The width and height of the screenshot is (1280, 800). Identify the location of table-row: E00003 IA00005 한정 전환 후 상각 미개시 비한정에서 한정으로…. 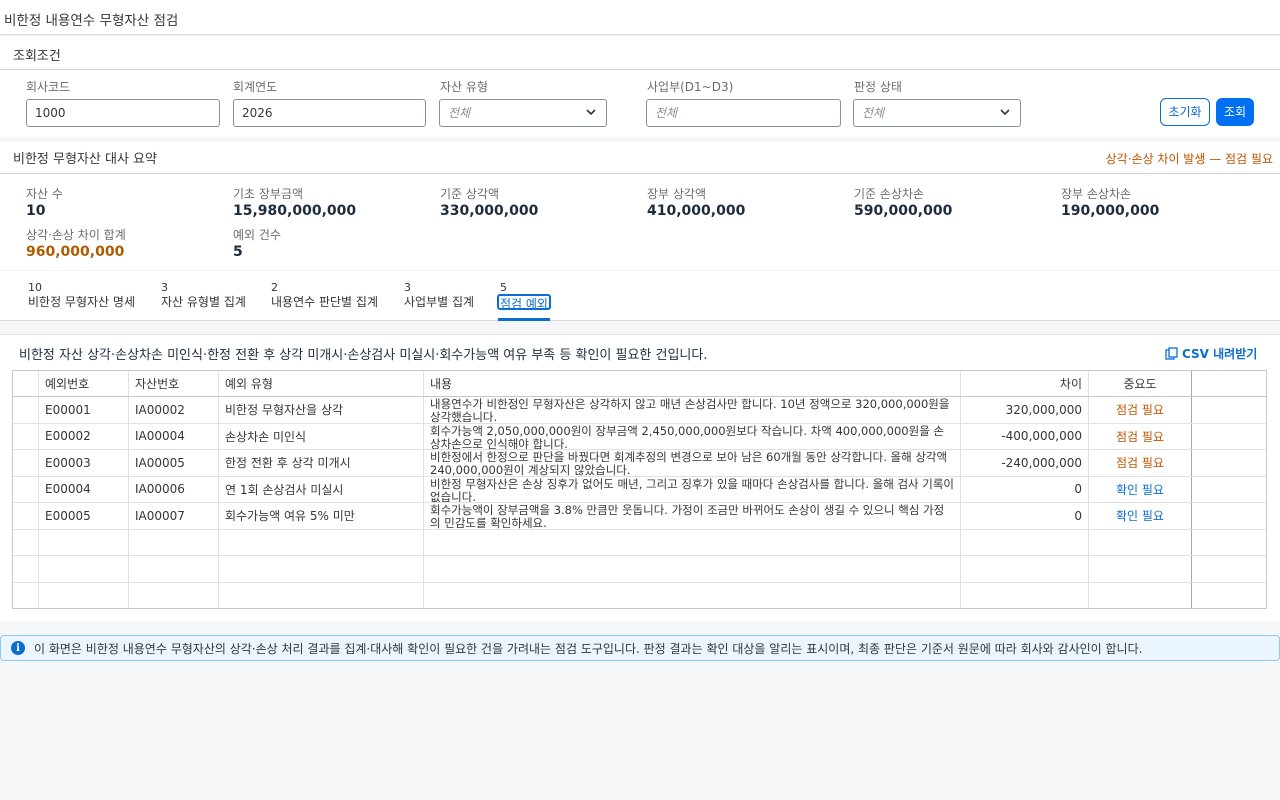
(639, 463).